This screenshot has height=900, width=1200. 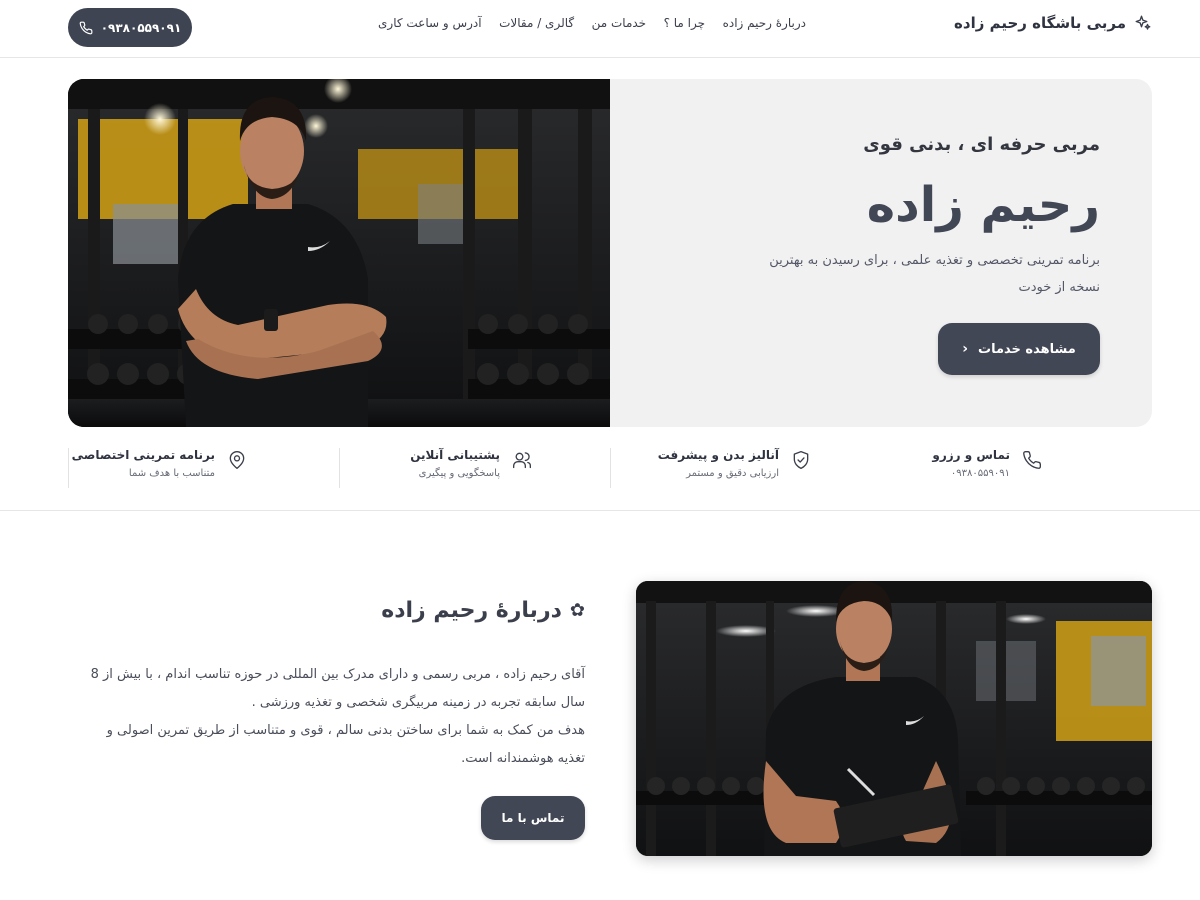 What do you see at coordinates (718, 455) in the screenshot?
I see `feature-title: آنالیز بدن و پیشرفت` at bounding box center [718, 455].